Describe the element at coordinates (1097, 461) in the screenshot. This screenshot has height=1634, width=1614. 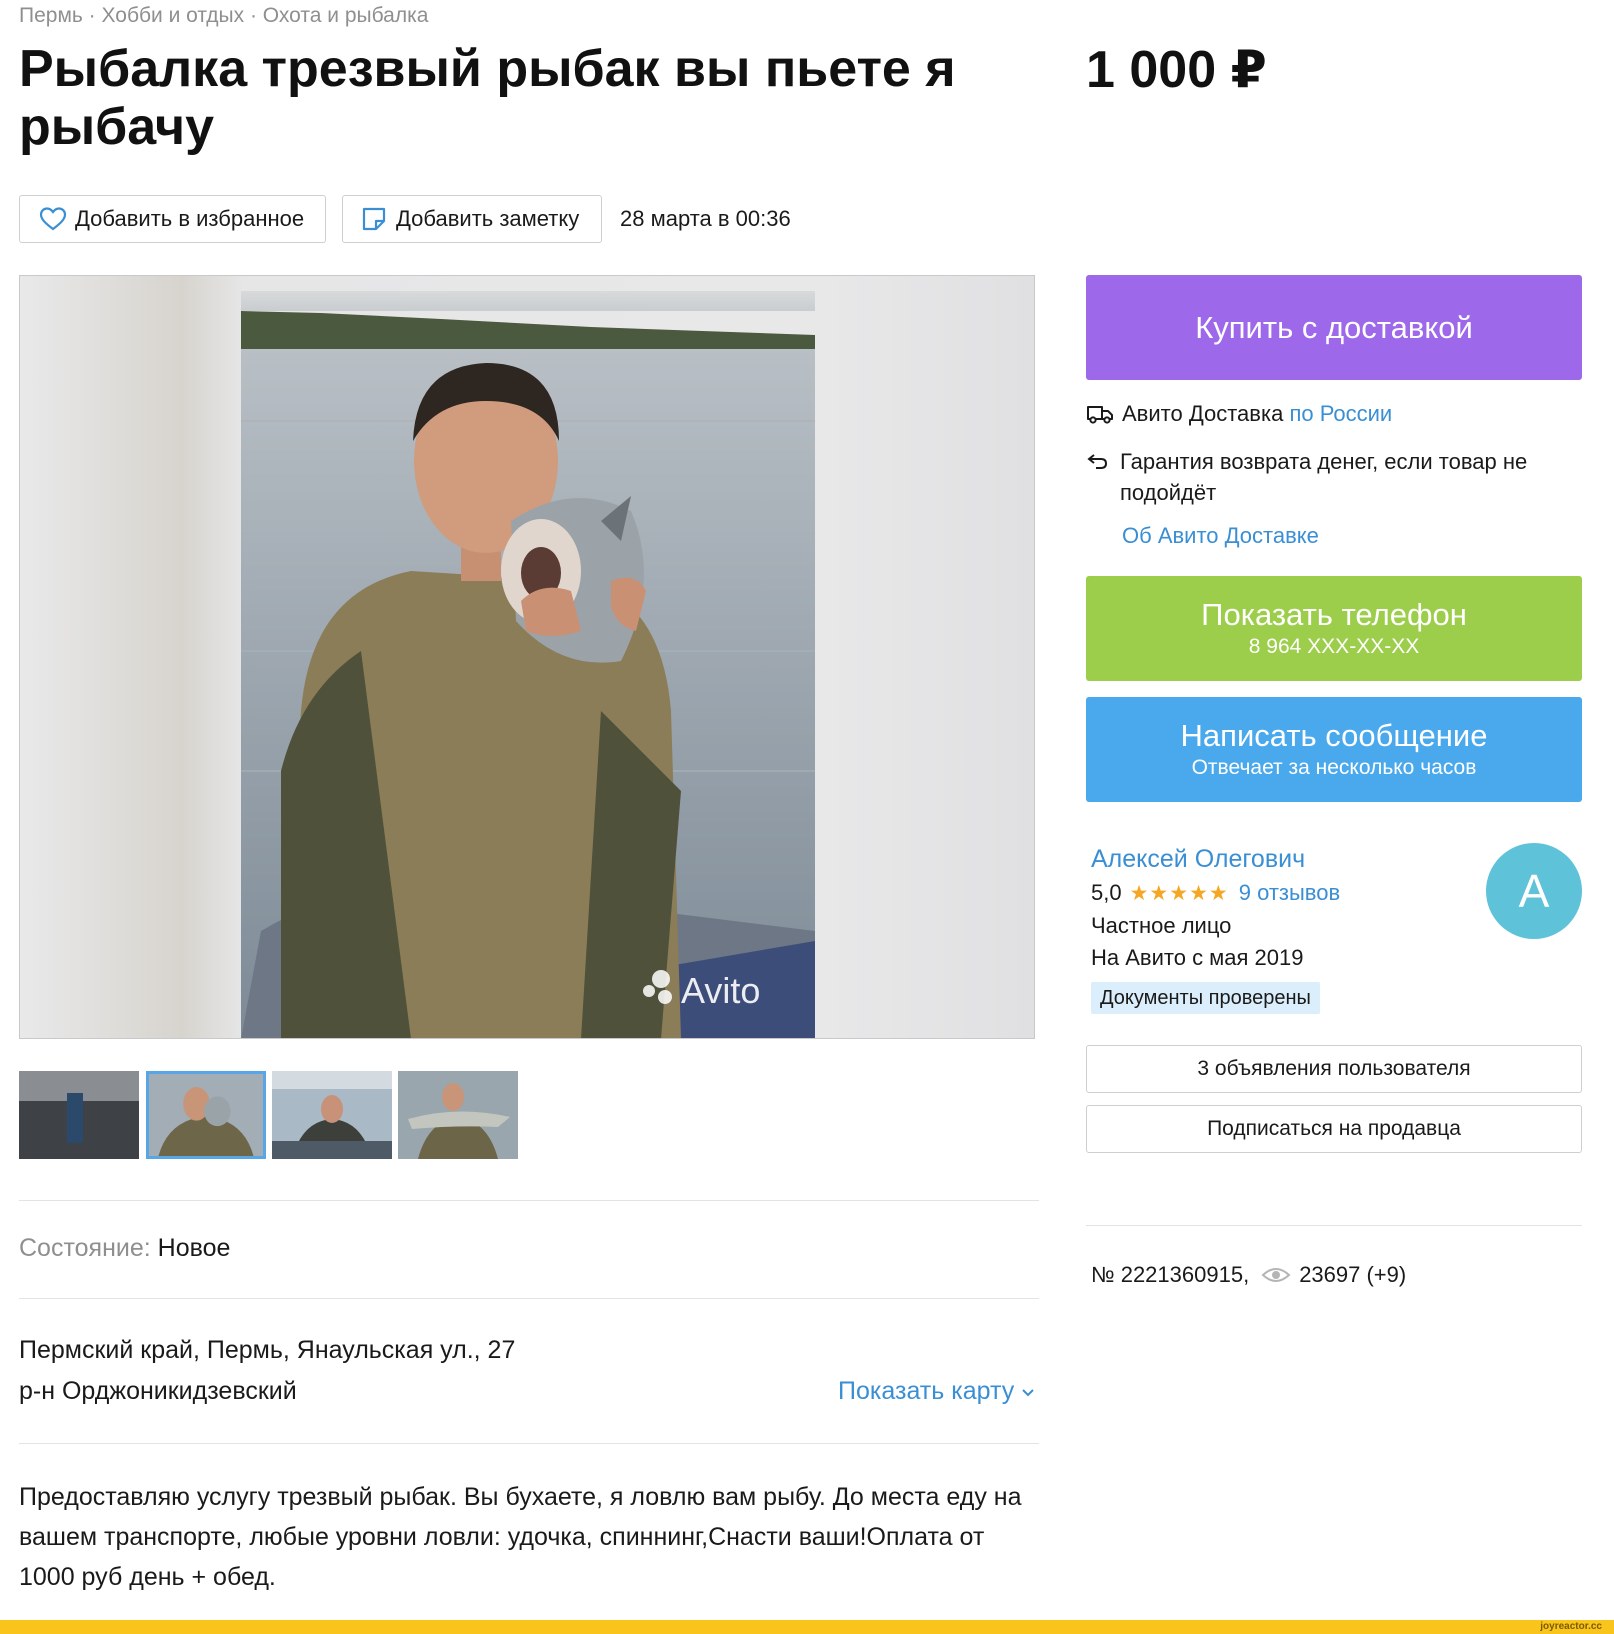
I see `return-arrow-icon` at that location.